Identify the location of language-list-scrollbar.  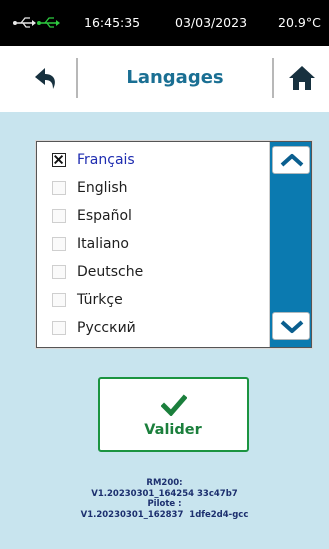
(290, 244).